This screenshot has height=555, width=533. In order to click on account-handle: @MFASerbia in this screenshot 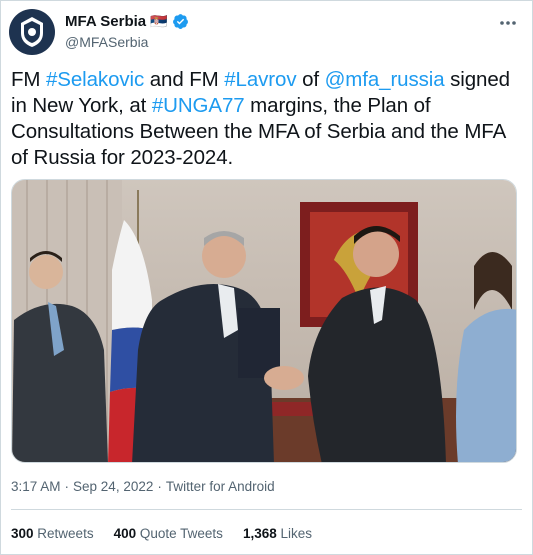, I will do `click(106, 42)`.